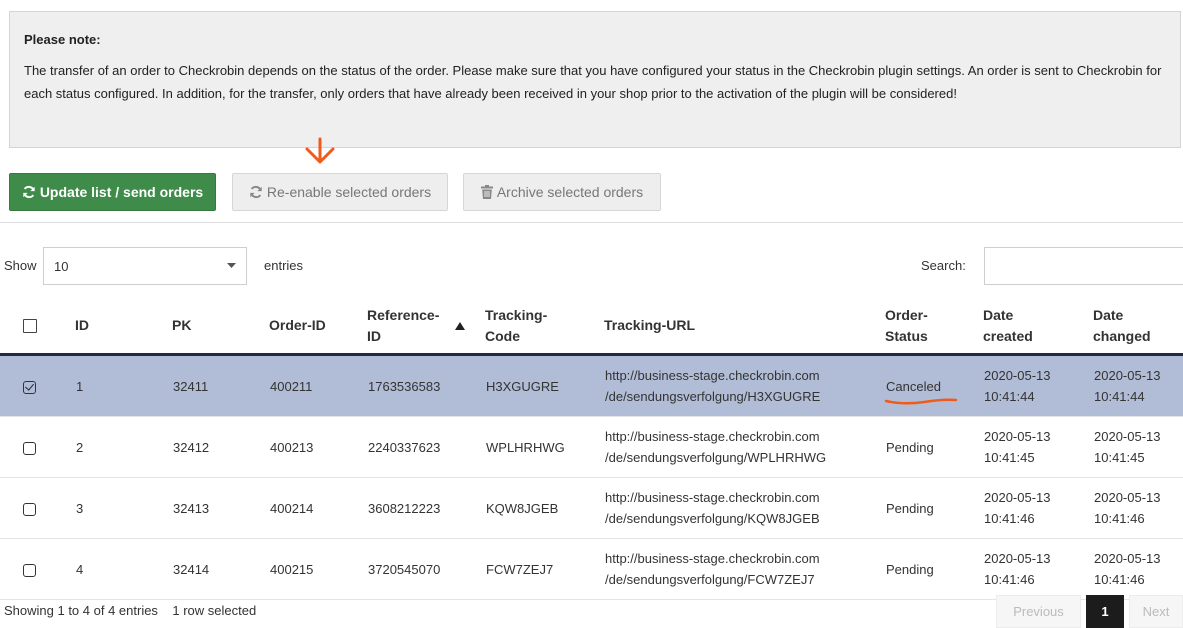  I want to click on order-status-text: Canceled, so click(913, 386).